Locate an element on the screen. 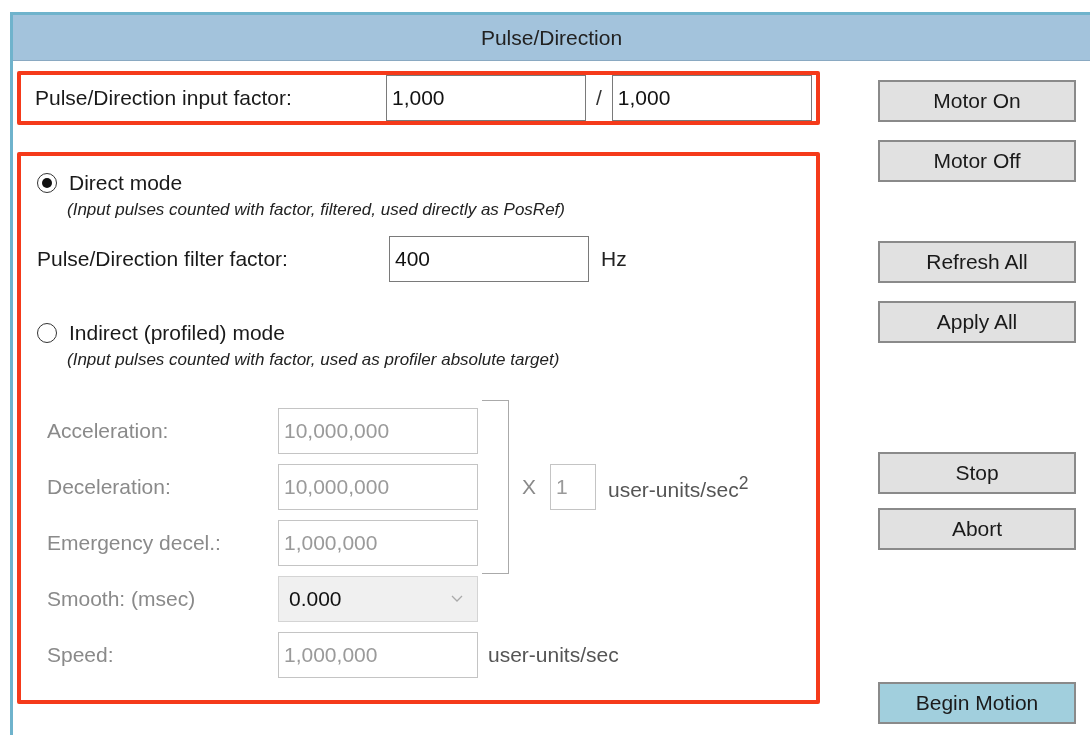 This screenshot has width=1090, height=735. unit-label: user-units/sec is located at coordinates (554, 655).